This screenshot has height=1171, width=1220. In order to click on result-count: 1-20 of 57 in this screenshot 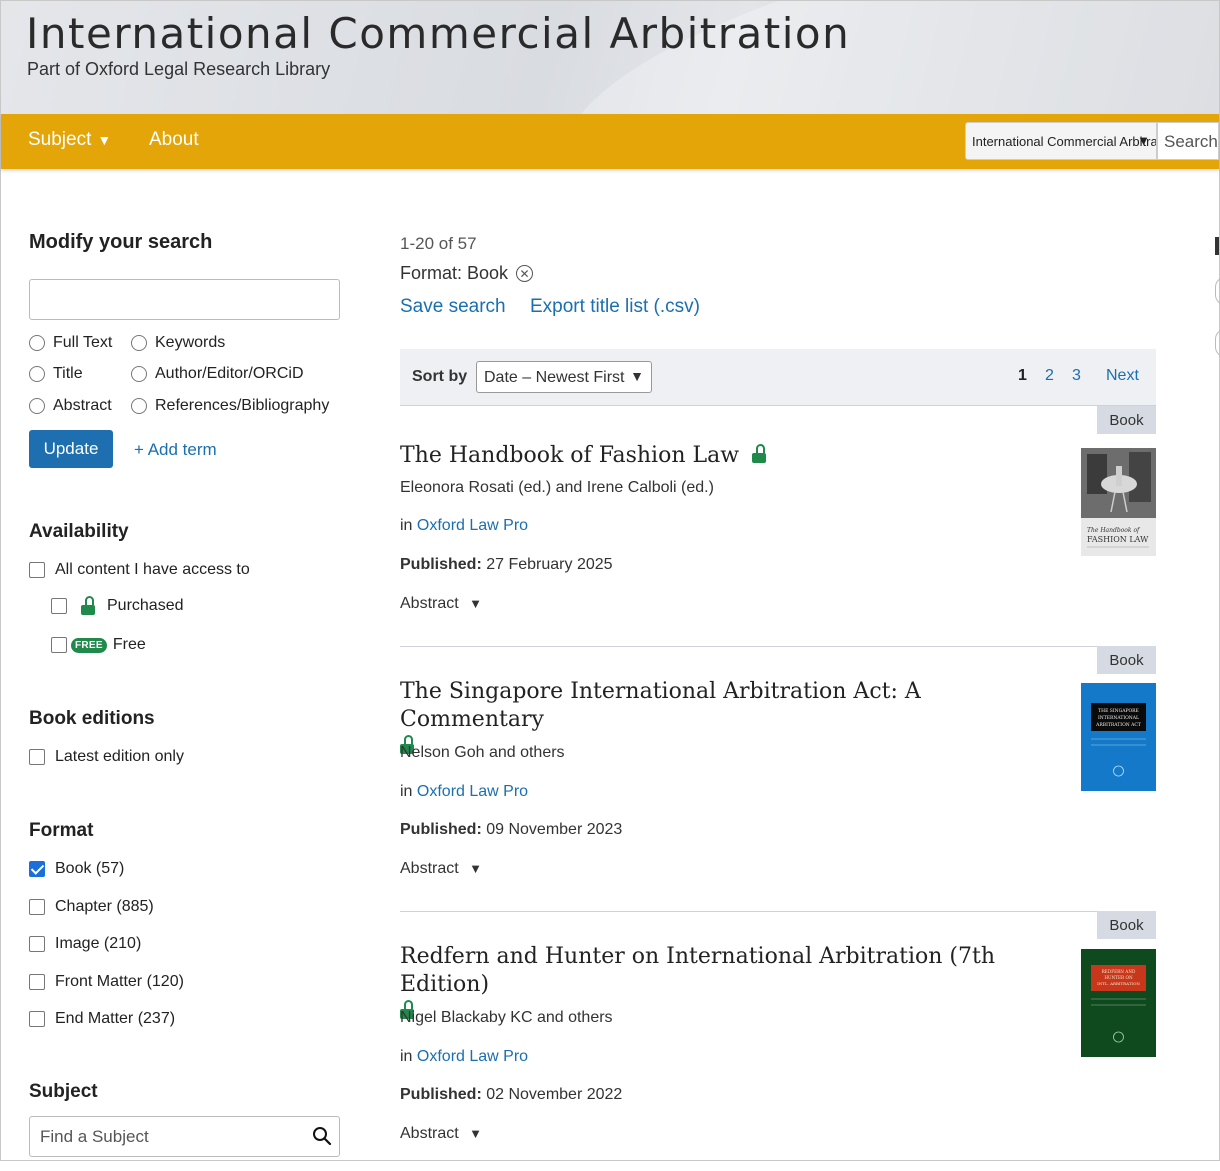, I will do `click(438, 243)`.